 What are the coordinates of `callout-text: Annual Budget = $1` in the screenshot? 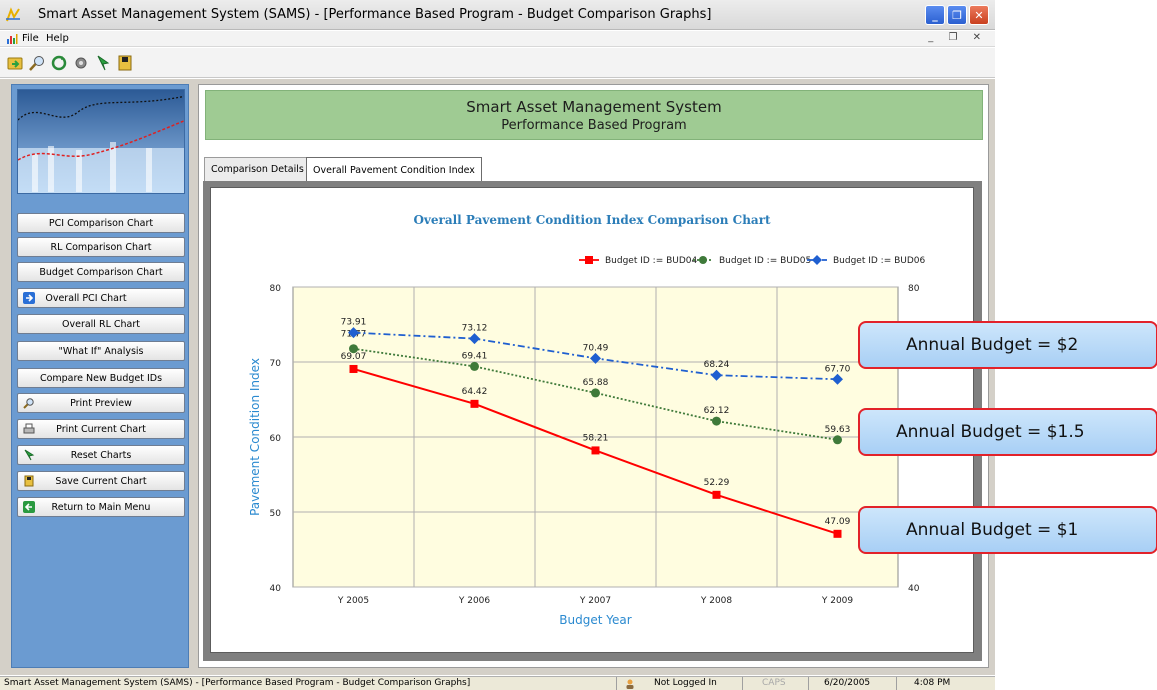 It's located at (992, 530).